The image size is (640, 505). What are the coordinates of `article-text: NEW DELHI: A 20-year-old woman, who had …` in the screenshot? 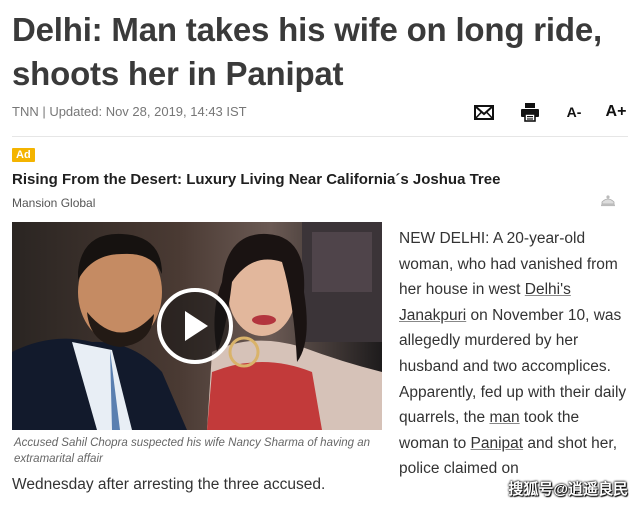 It's located at (508, 264).